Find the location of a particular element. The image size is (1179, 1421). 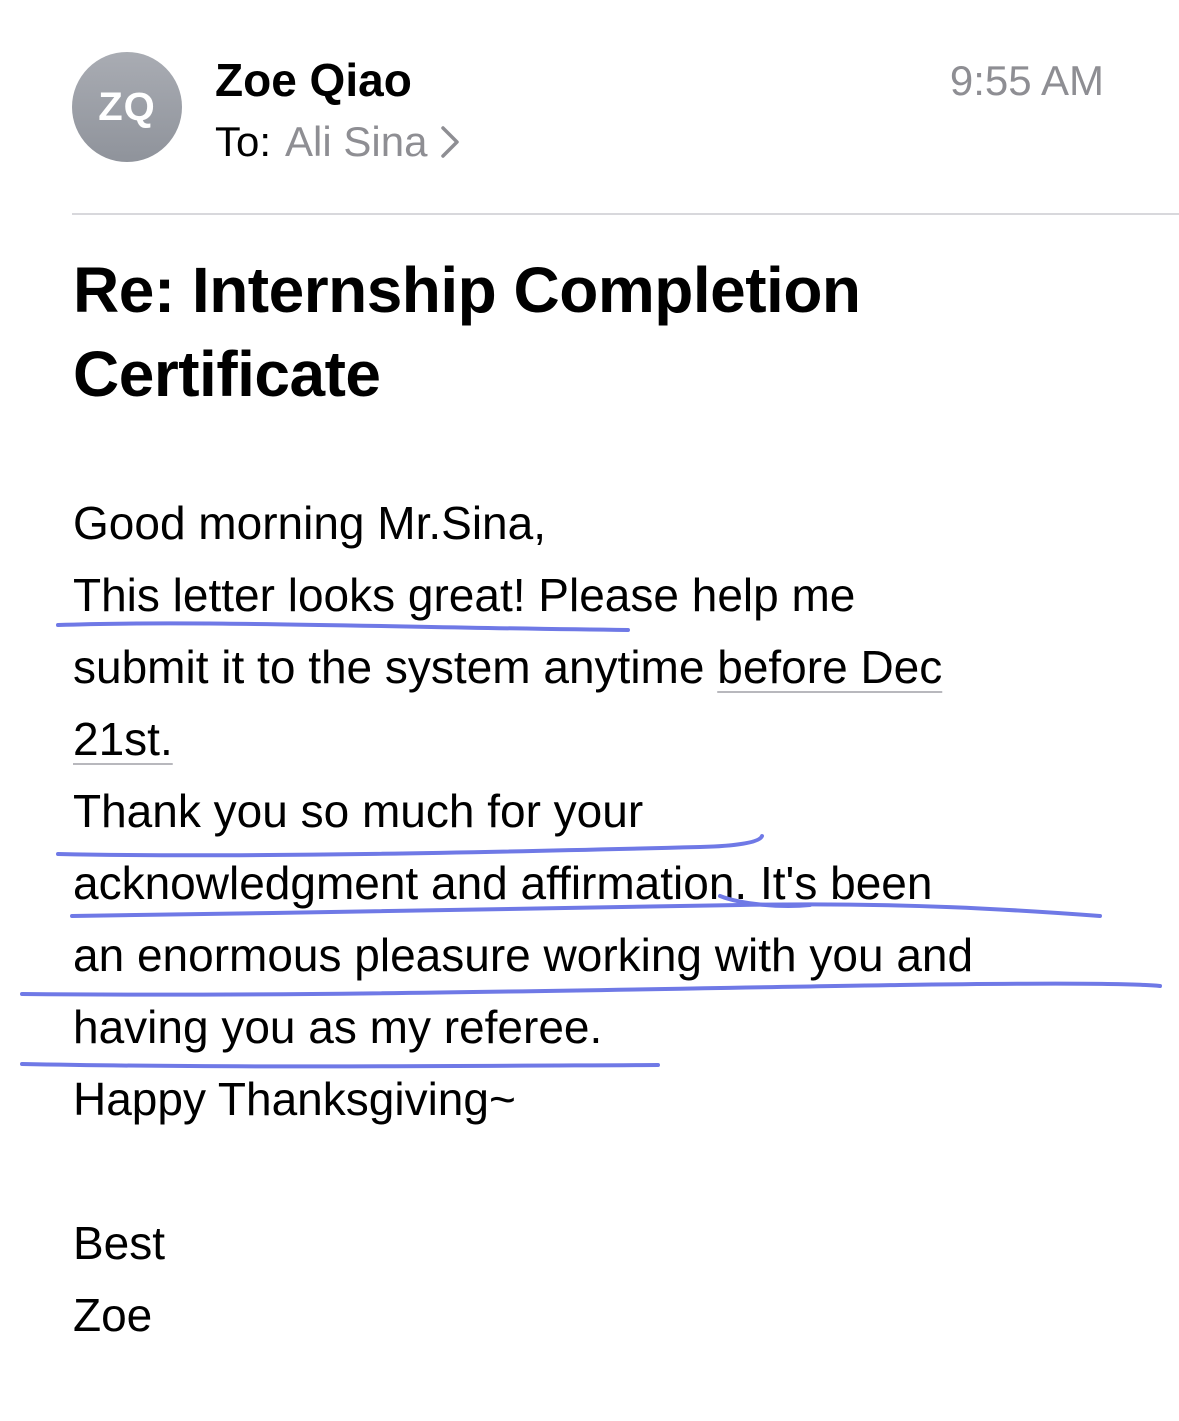

avatar-initials: ZQ is located at coordinates (127, 106).